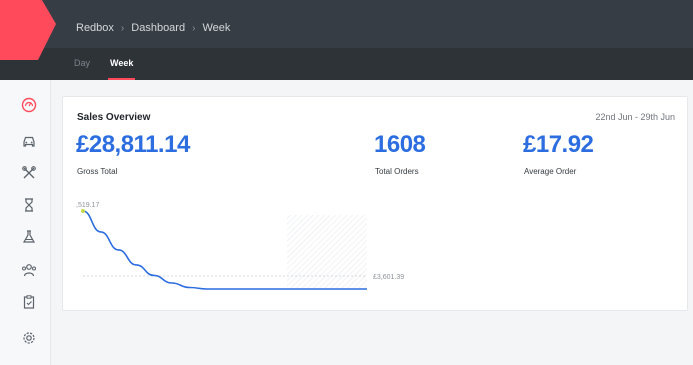 This screenshot has width=693, height=365. I want to click on reference-label: £3,601.39, so click(388, 277).